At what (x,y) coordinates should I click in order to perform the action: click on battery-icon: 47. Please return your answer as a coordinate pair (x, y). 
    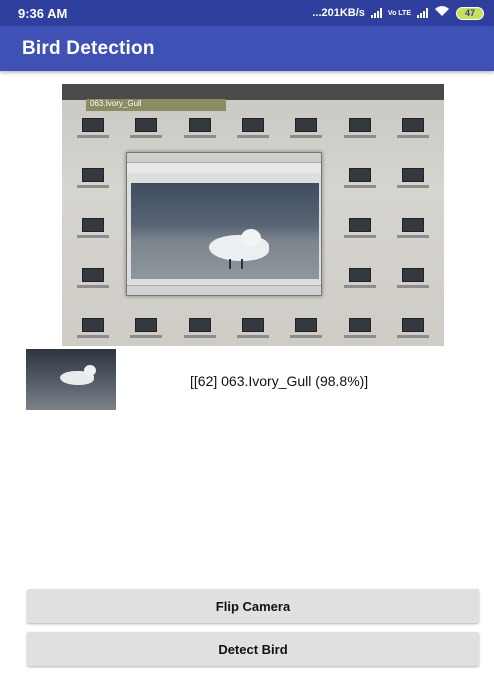
    Looking at the image, I should click on (470, 13).